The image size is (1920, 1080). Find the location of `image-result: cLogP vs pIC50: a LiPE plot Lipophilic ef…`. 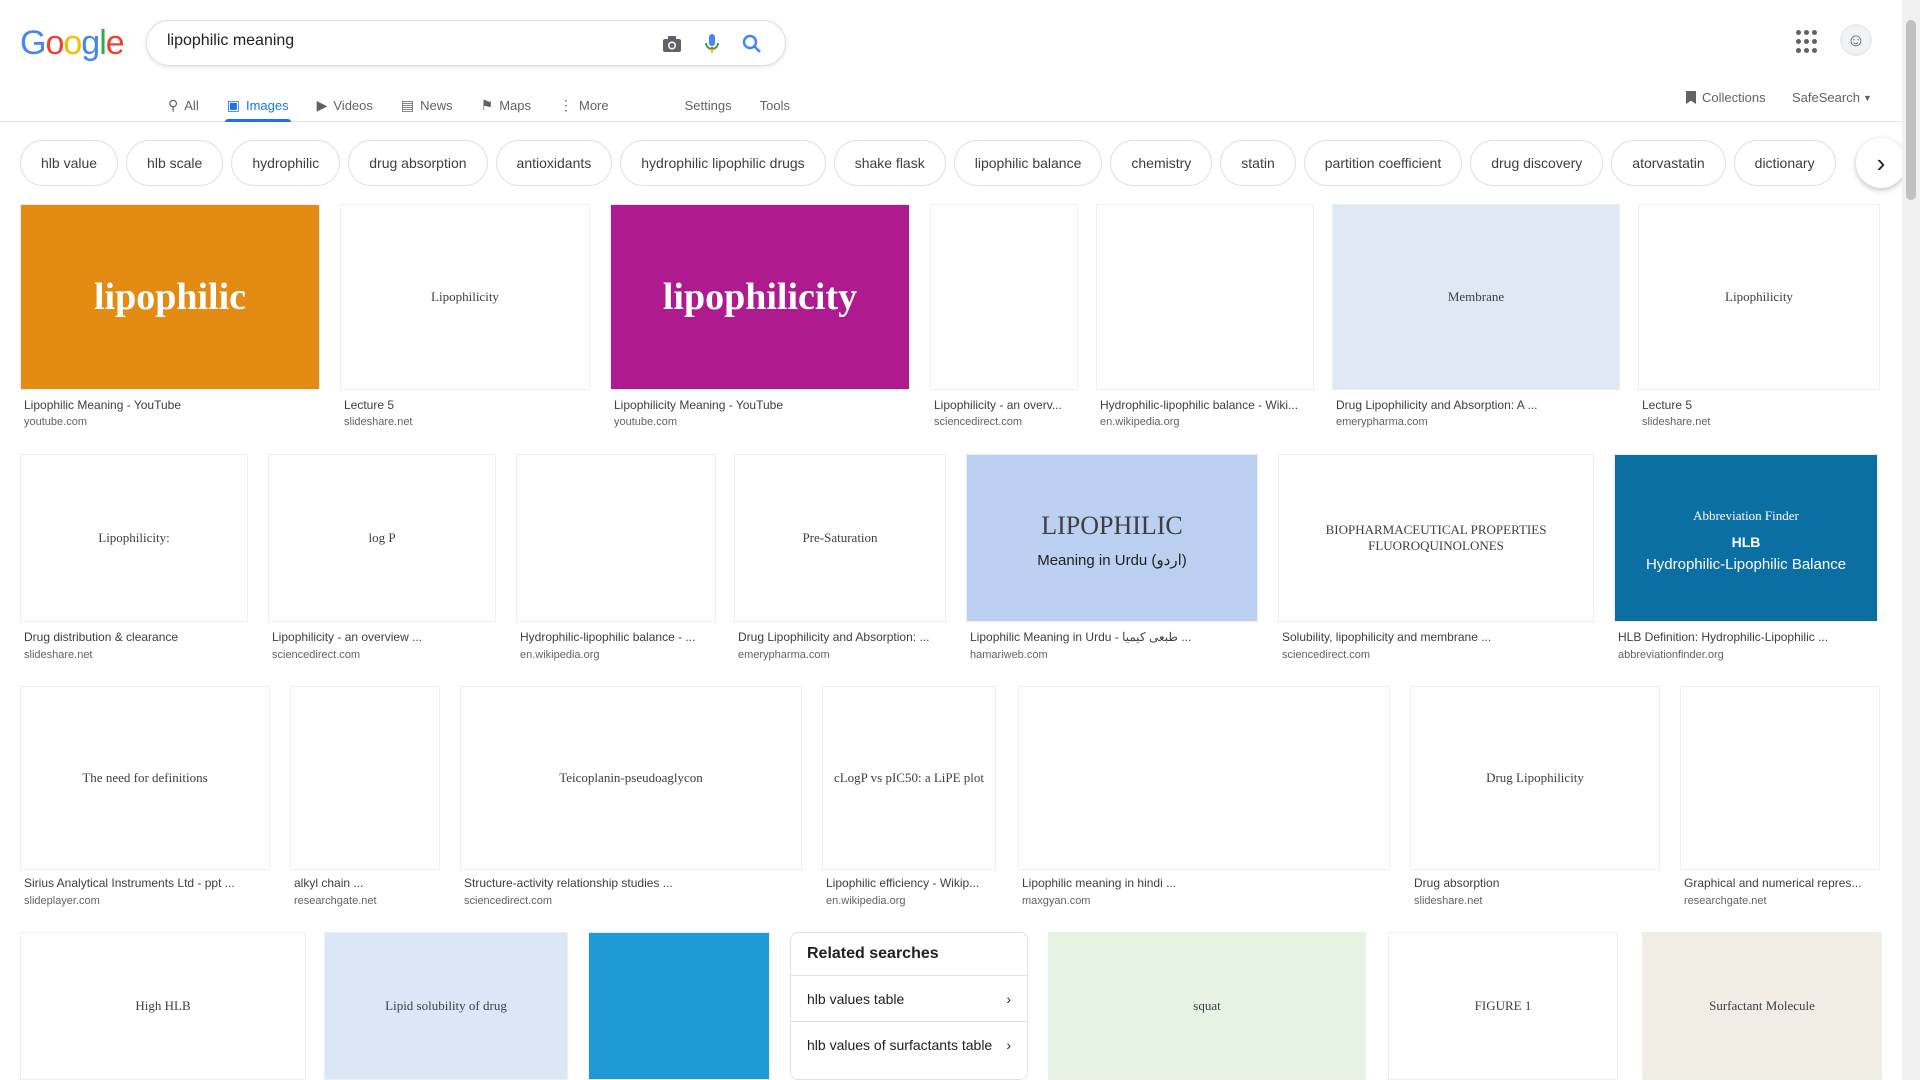

image-result: cLogP vs pIC50: a LiPE plot Lipophilic ef… is located at coordinates (909, 802).